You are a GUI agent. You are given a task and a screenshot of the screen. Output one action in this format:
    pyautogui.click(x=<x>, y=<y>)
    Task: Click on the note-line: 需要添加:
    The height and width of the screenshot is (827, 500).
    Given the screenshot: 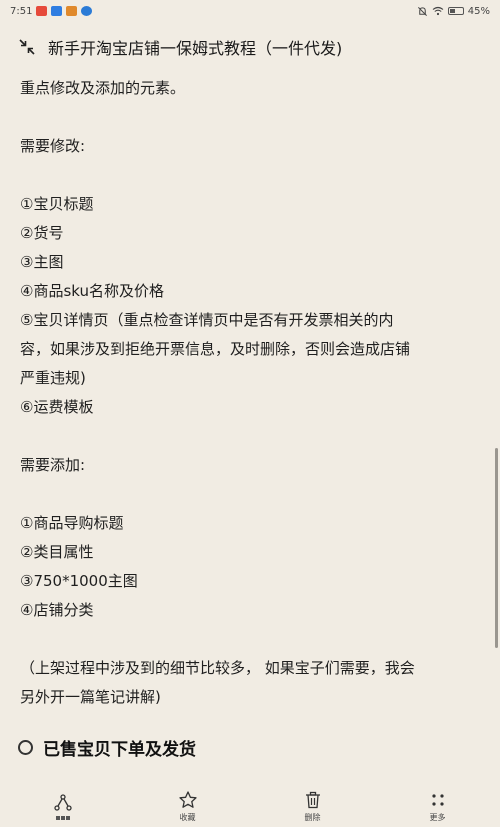 What is the action you would take?
    pyautogui.click(x=53, y=465)
    